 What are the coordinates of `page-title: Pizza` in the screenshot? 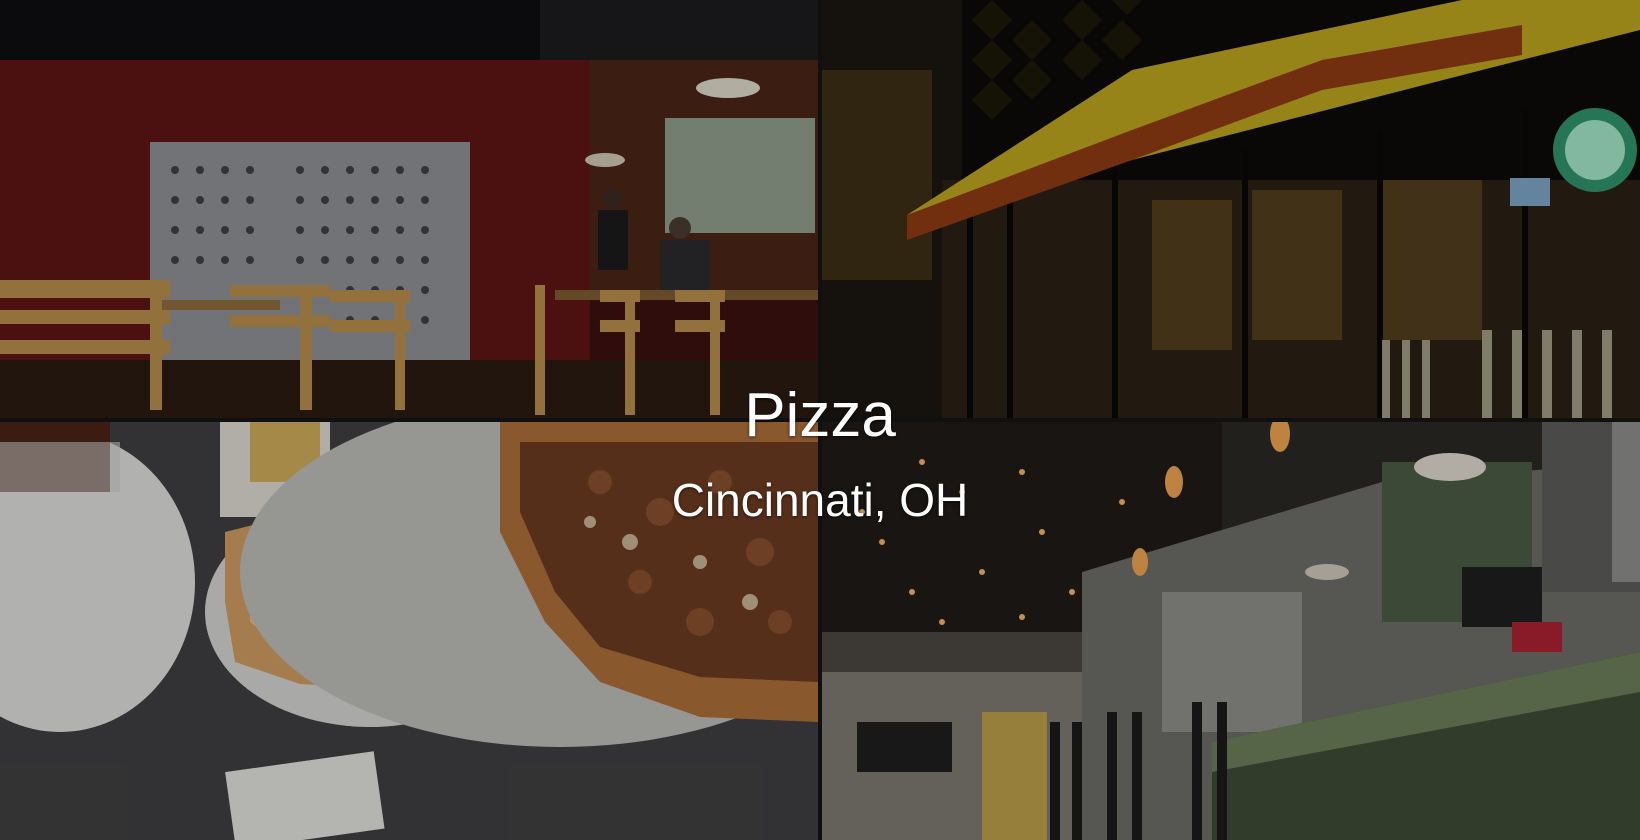 It's located at (820, 415).